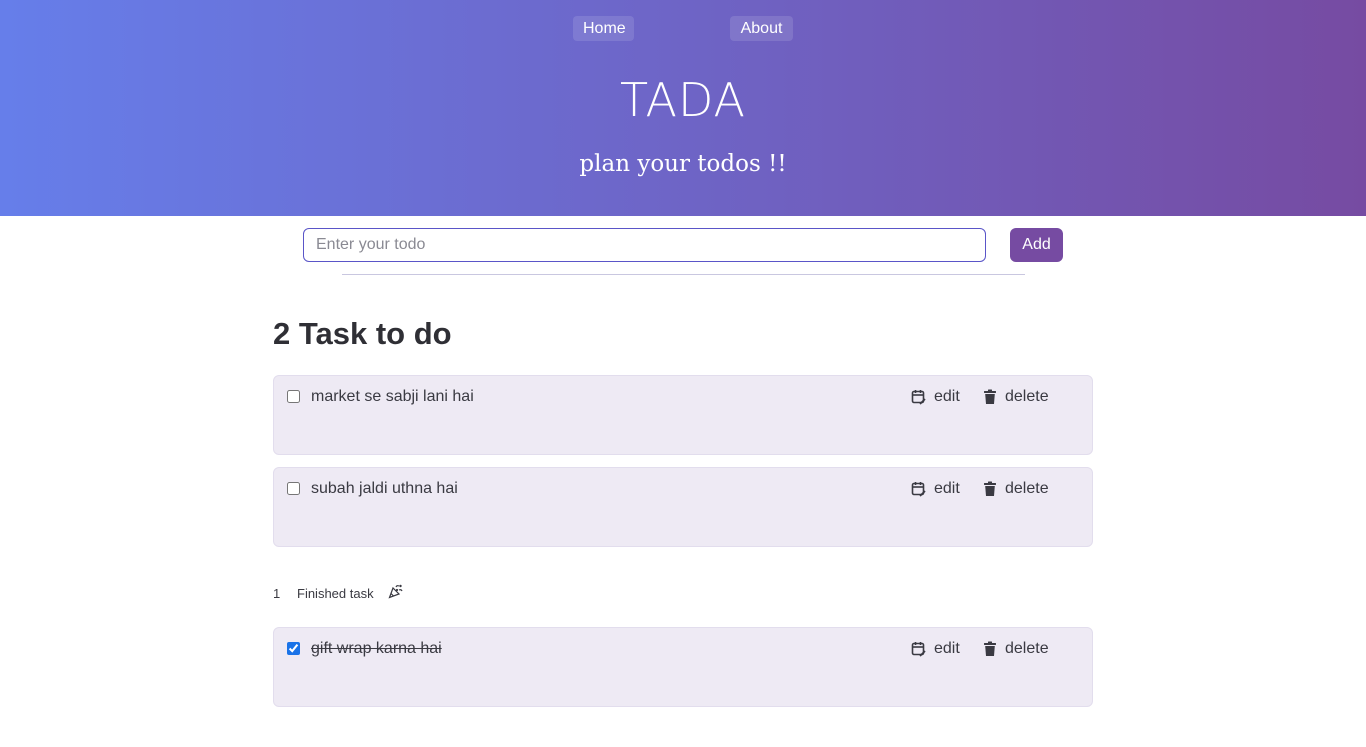 The width and height of the screenshot is (1366, 747). I want to click on pending-heading-label: Task to do, so click(375, 333).